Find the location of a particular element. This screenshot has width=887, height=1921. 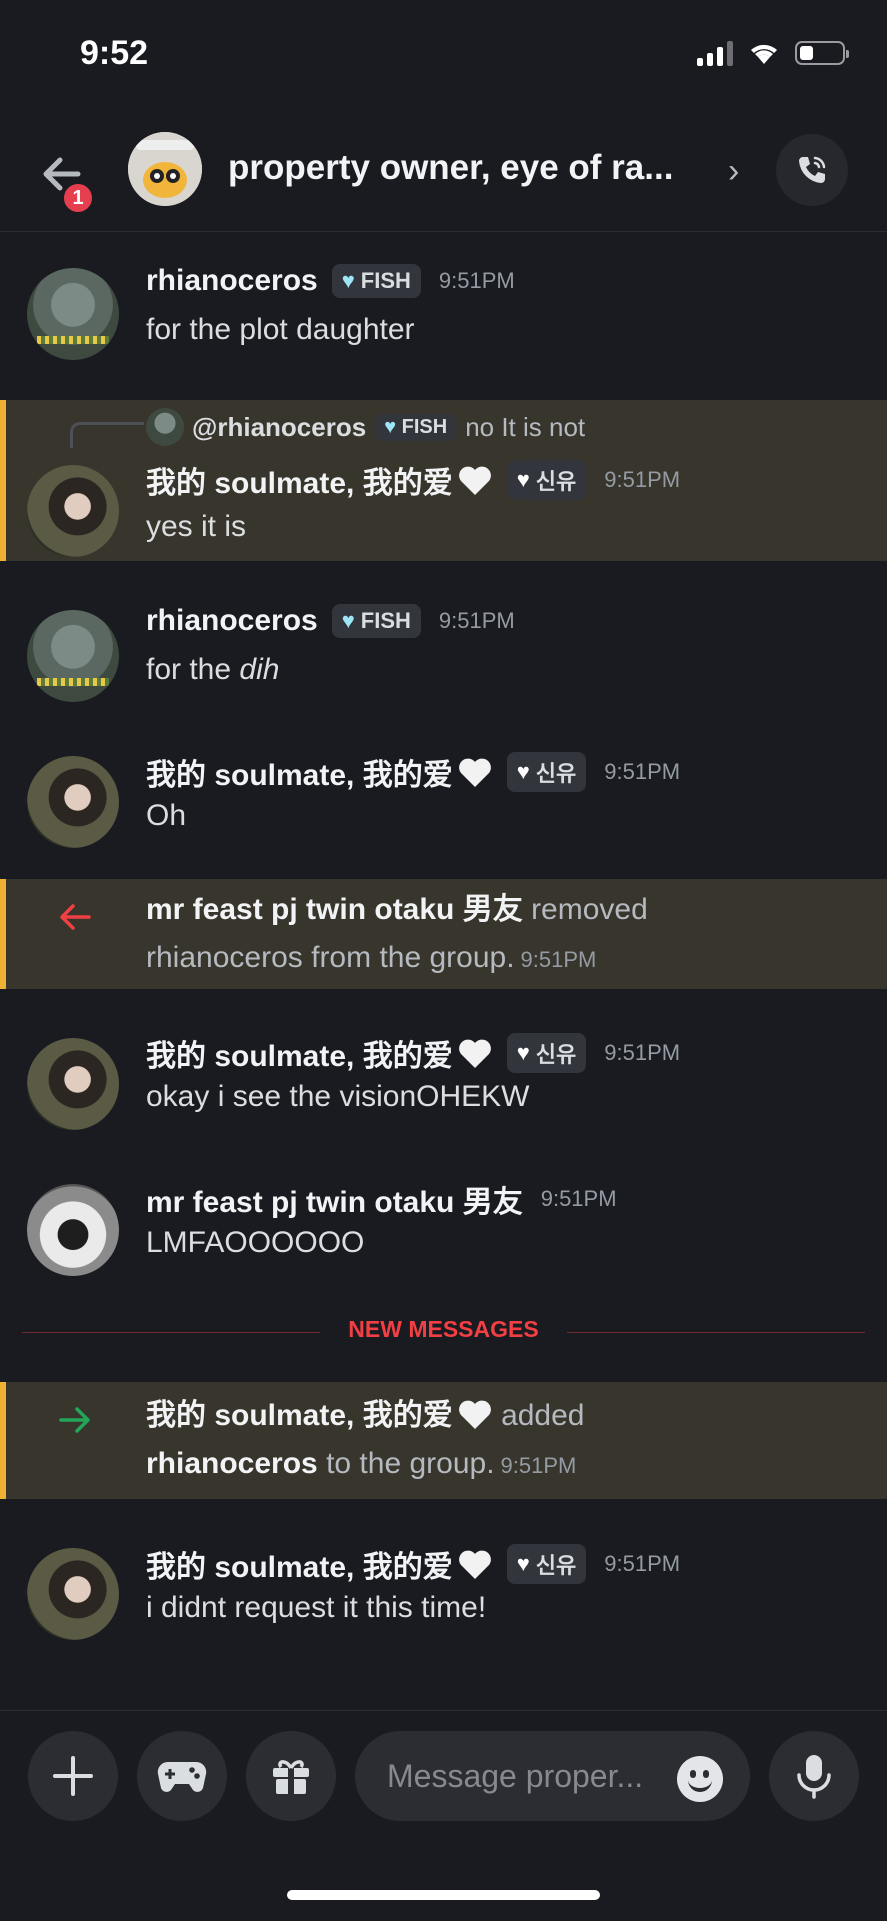

group-avatar-image is located at coordinates (165, 169).